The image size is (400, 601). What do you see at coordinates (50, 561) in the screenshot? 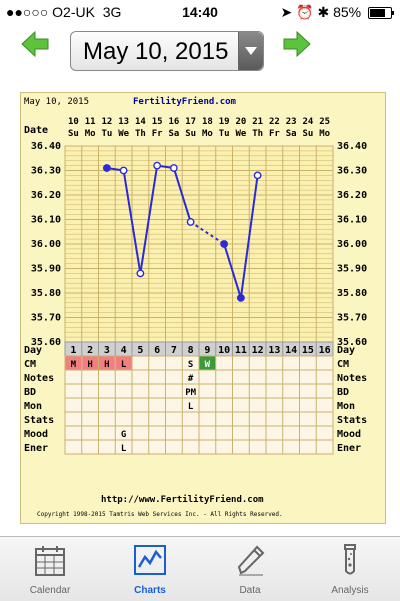
I see `calendar-icon` at bounding box center [50, 561].